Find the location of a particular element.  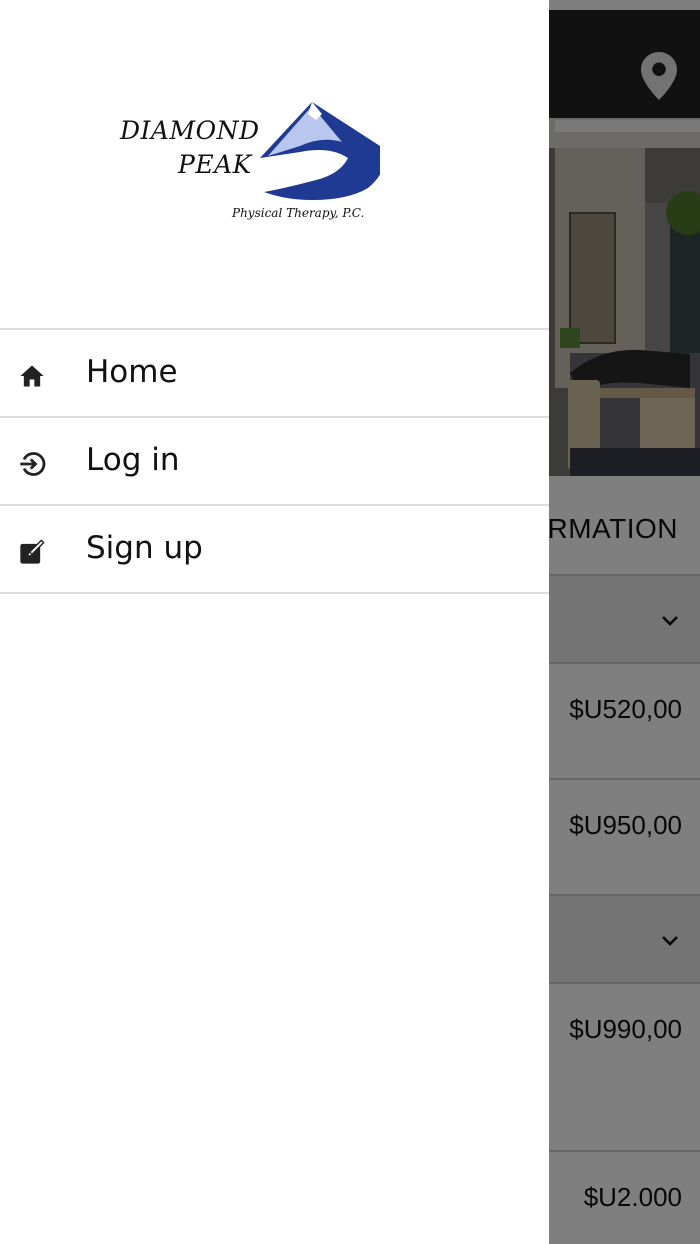

menu-item-label: Home is located at coordinates (132, 372).